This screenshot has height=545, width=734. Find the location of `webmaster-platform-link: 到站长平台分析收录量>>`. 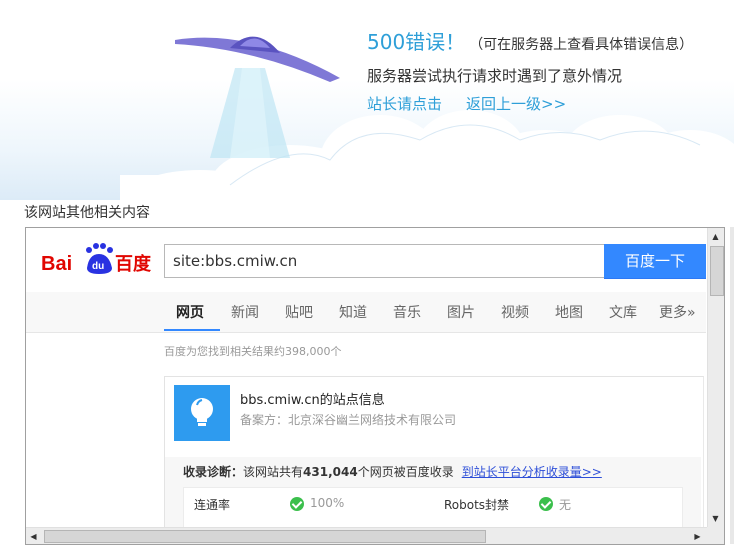

webmaster-platform-link: 到站长平台分析收录量>> is located at coordinates (532, 472).